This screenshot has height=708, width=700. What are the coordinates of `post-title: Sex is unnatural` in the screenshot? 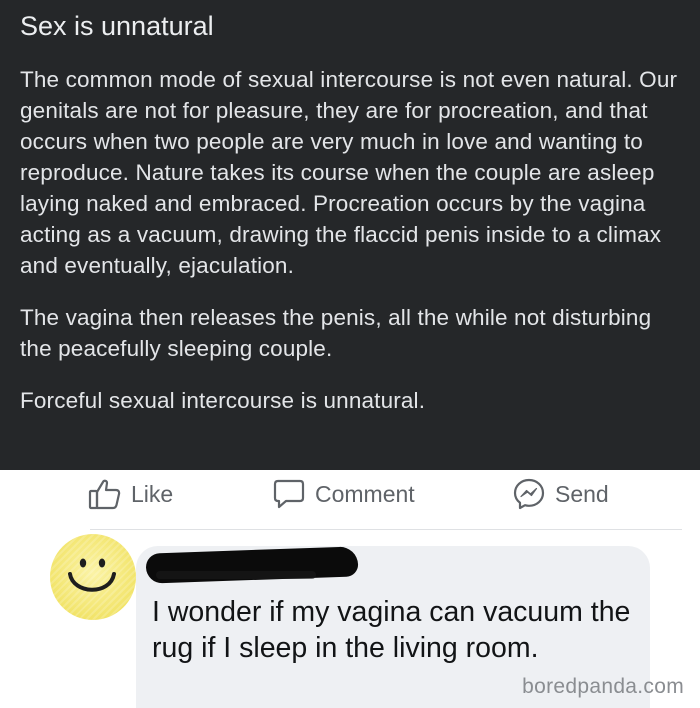 It's located at (117, 26).